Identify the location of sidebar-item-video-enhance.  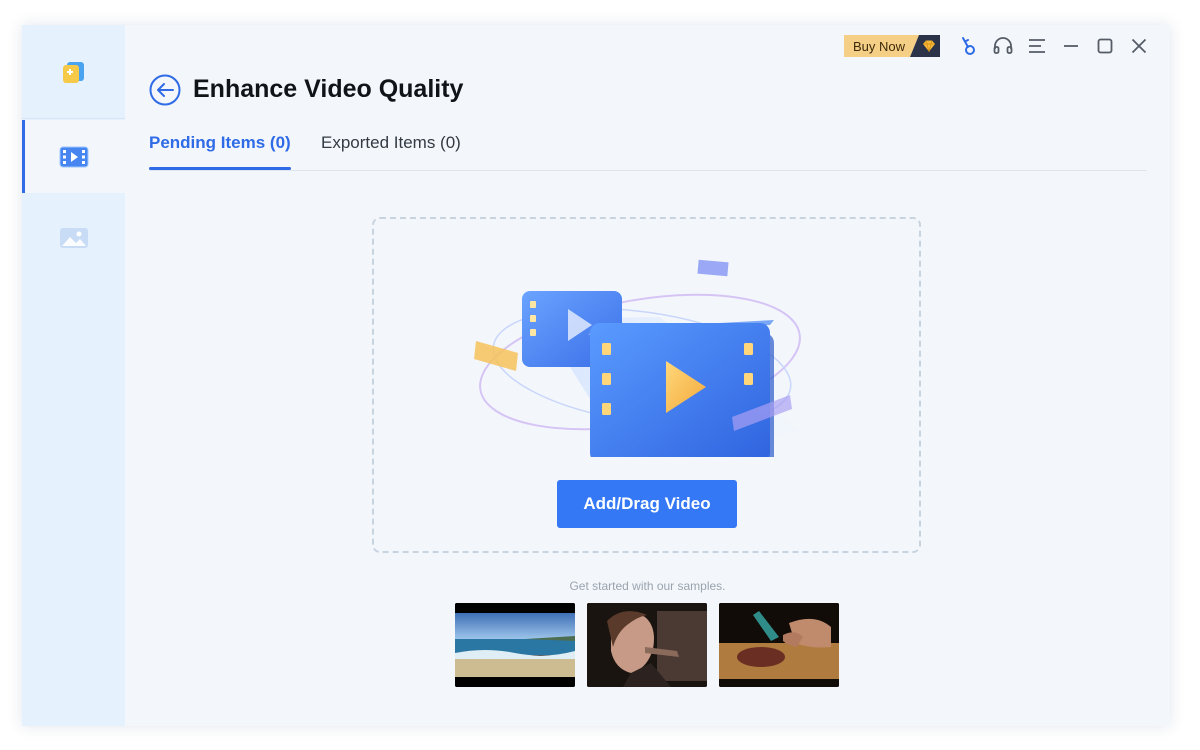
(73, 156).